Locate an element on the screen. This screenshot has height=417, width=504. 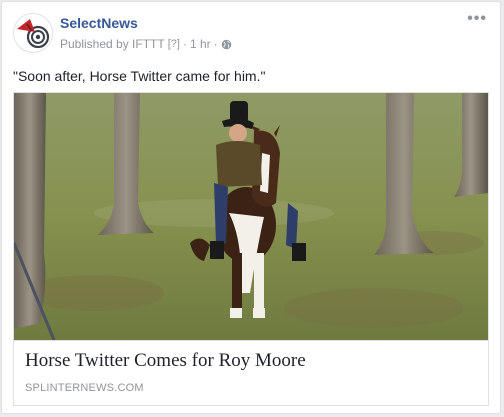
selectnews-logo-icon is located at coordinates (33, 33).